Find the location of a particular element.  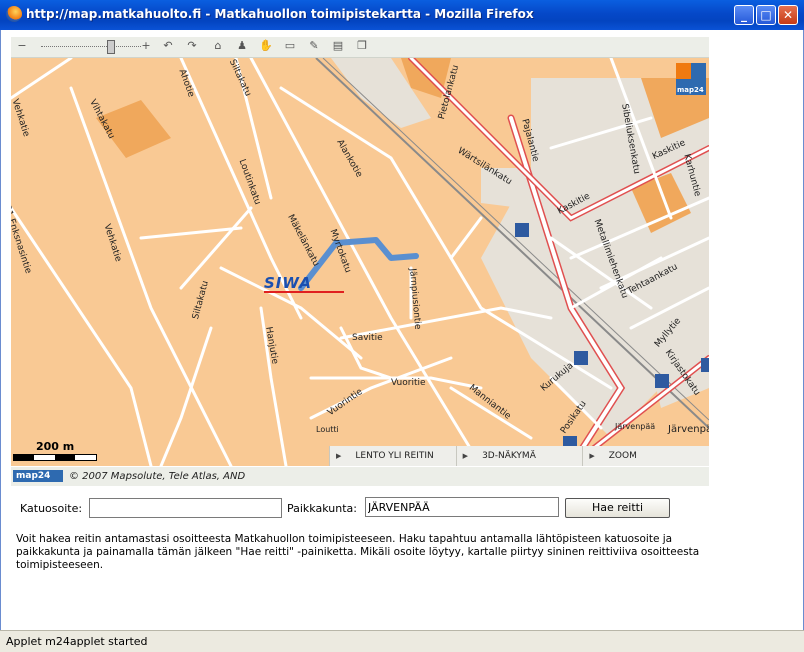

window-icon: ❐ is located at coordinates (362, 46).